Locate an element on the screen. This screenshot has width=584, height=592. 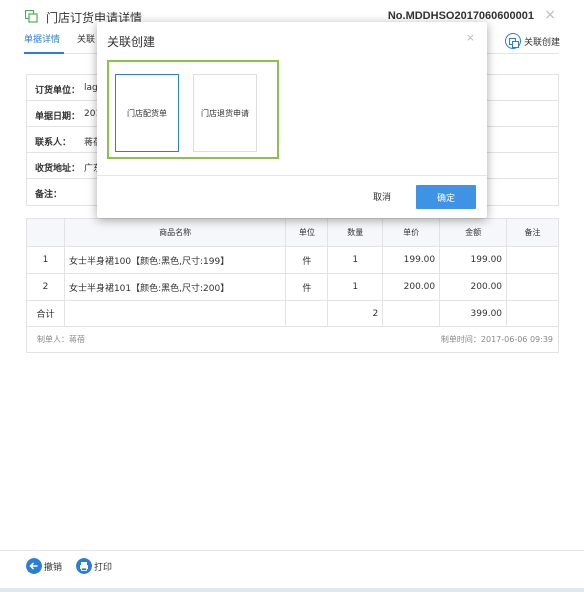
bottom-edge is located at coordinates (292, 590).